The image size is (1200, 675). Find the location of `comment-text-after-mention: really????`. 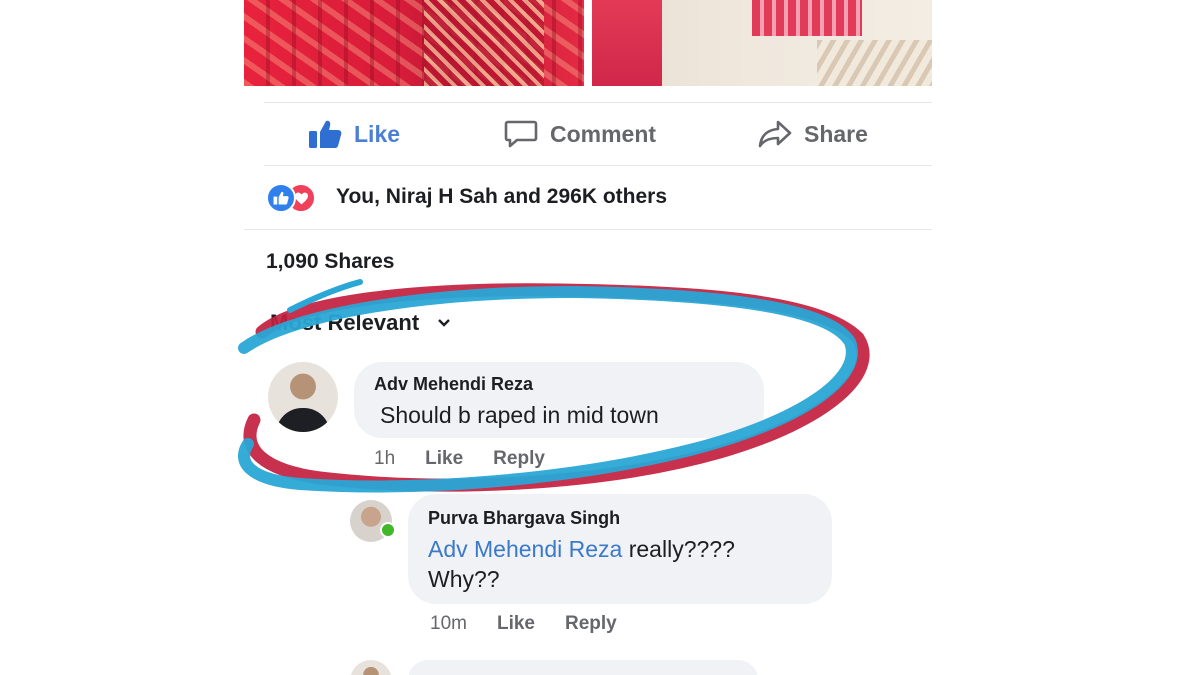

comment-text-after-mention: really???? is located at coordinates (678, 549).